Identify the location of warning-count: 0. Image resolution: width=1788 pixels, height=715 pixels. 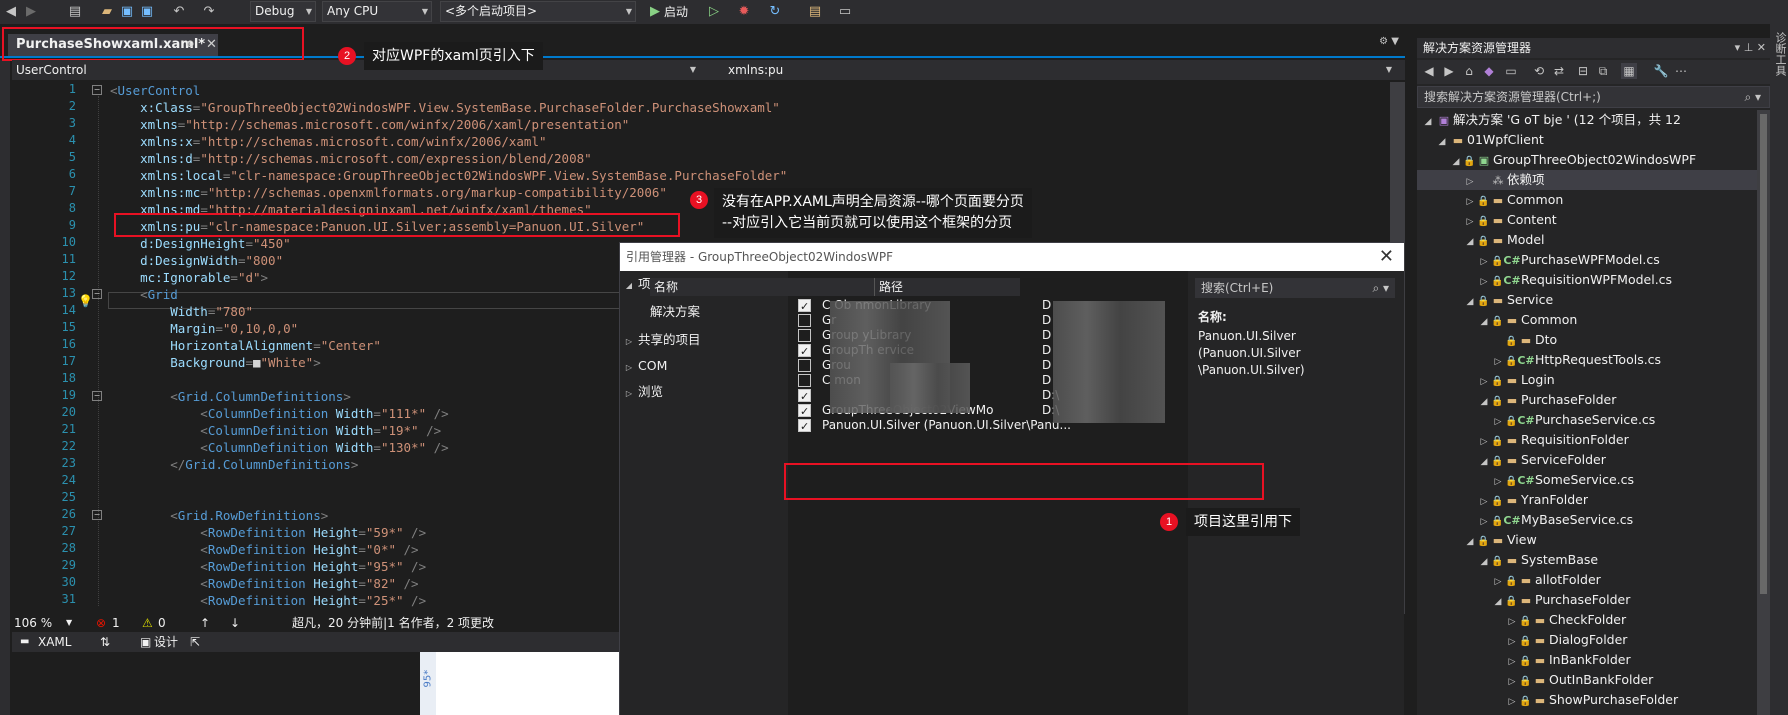
(162, 623).